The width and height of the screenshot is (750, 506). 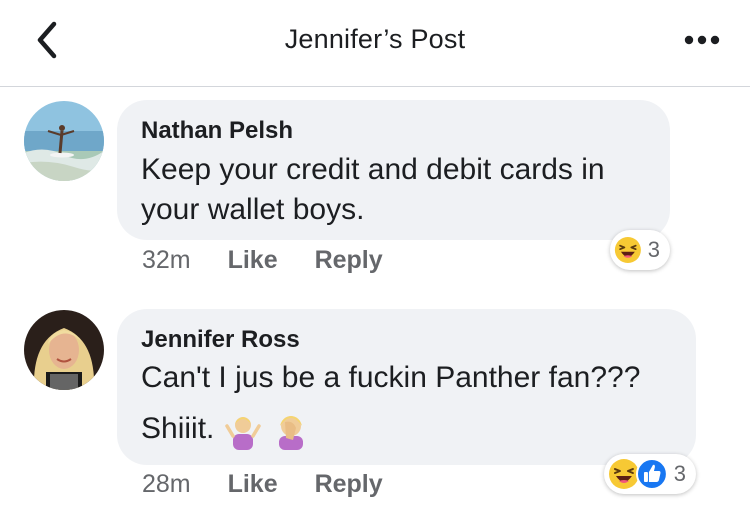 I want to click on comment-author: Jennifer Ross, so click(x=220, y=340).